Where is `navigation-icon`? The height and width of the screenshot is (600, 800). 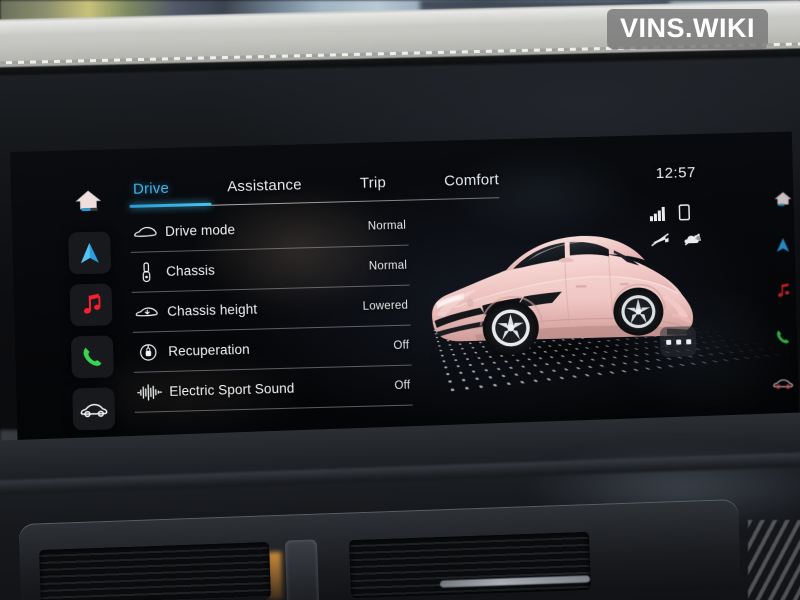 navigation-icon is located at coordinates (89, 253).